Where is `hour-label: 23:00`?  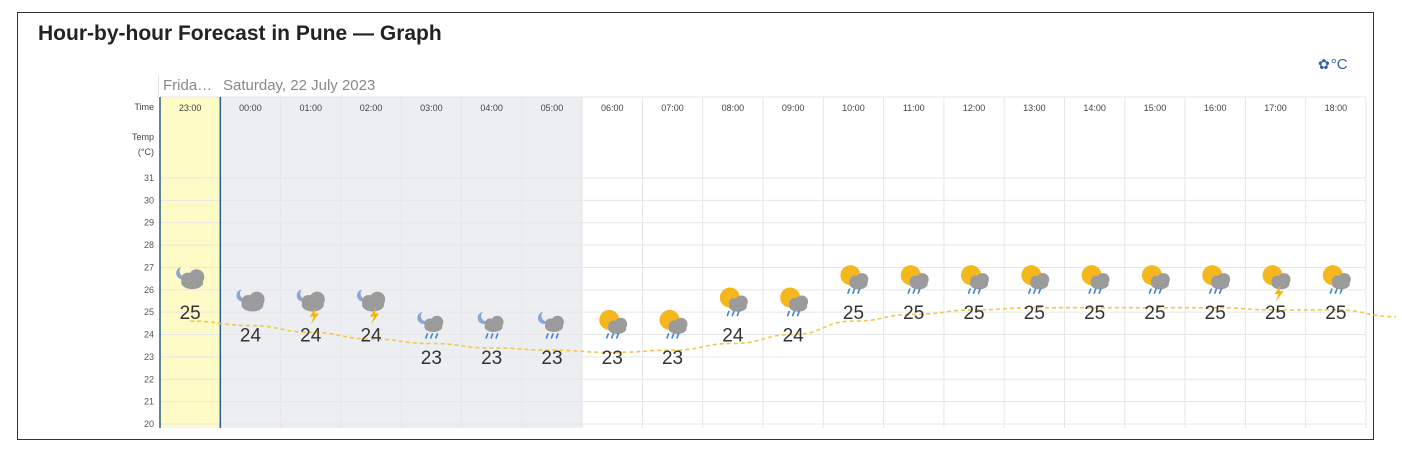
hour-label: 23:00 is located at coordinates (190, 108).